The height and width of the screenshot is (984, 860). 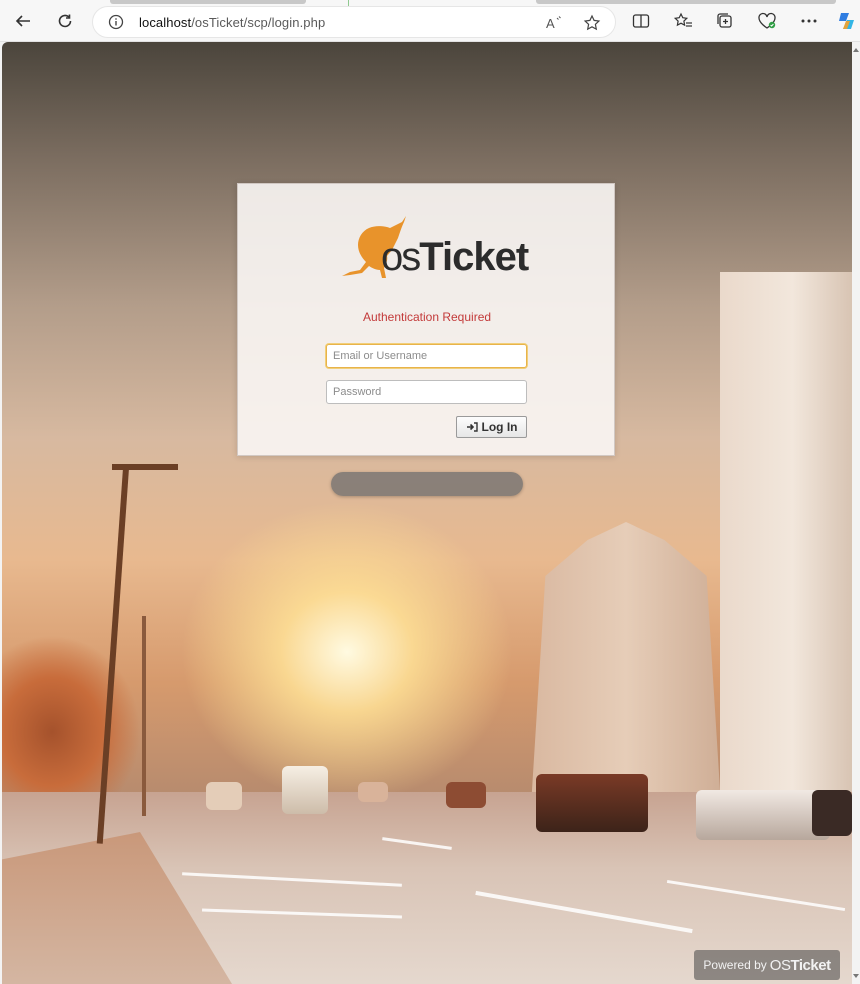 I want to click on copilot-icon, so click(x=846, y=21).